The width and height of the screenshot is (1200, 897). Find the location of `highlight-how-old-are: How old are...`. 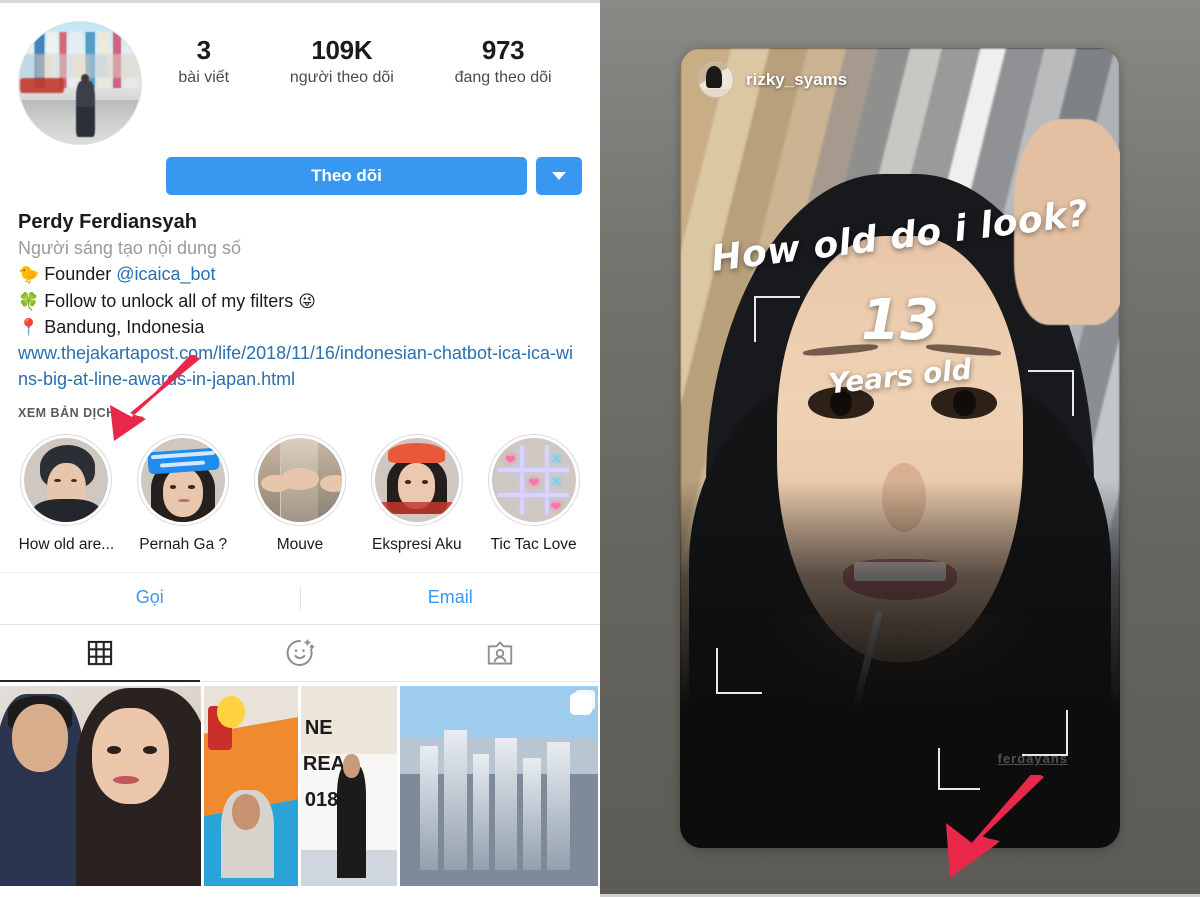

highlight-how-old-are: How old are... is located at coordinates (66, 494).